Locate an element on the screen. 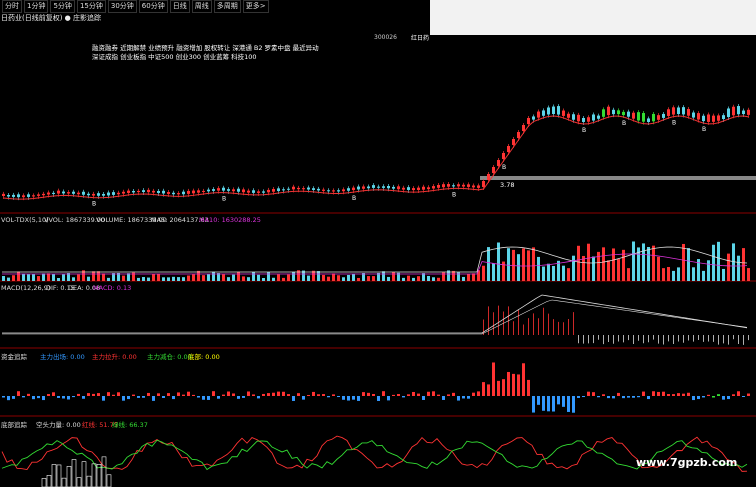 This screenshot has height=487, width=756. chart-title: 日药业(日线前复权) ● 庄影追踪 is located at coordinates (51, 18).